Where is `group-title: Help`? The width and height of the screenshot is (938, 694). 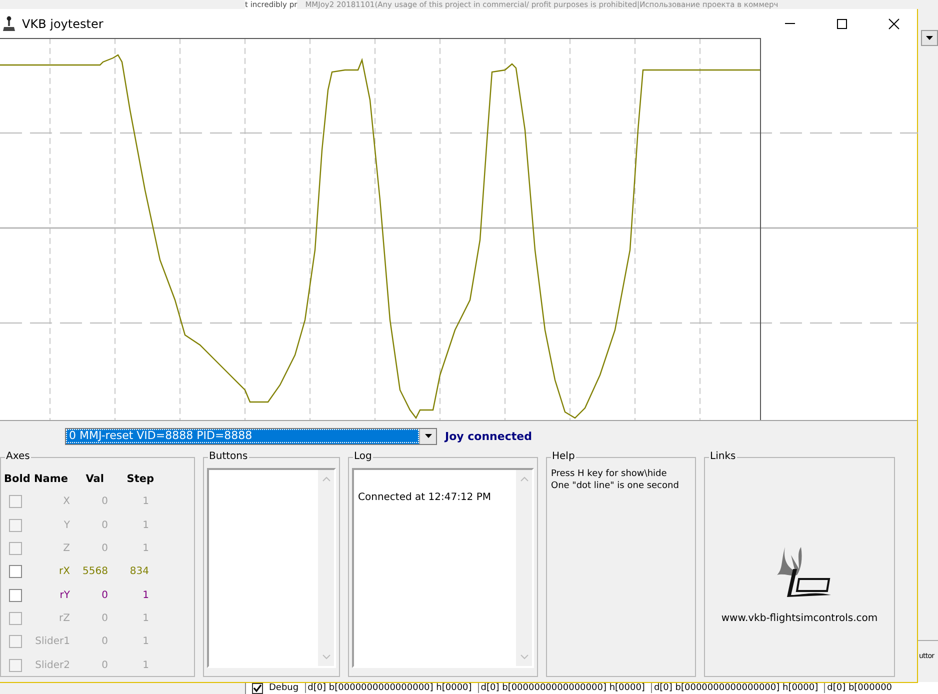 group-title: Help is located at coordinates (563, 456).